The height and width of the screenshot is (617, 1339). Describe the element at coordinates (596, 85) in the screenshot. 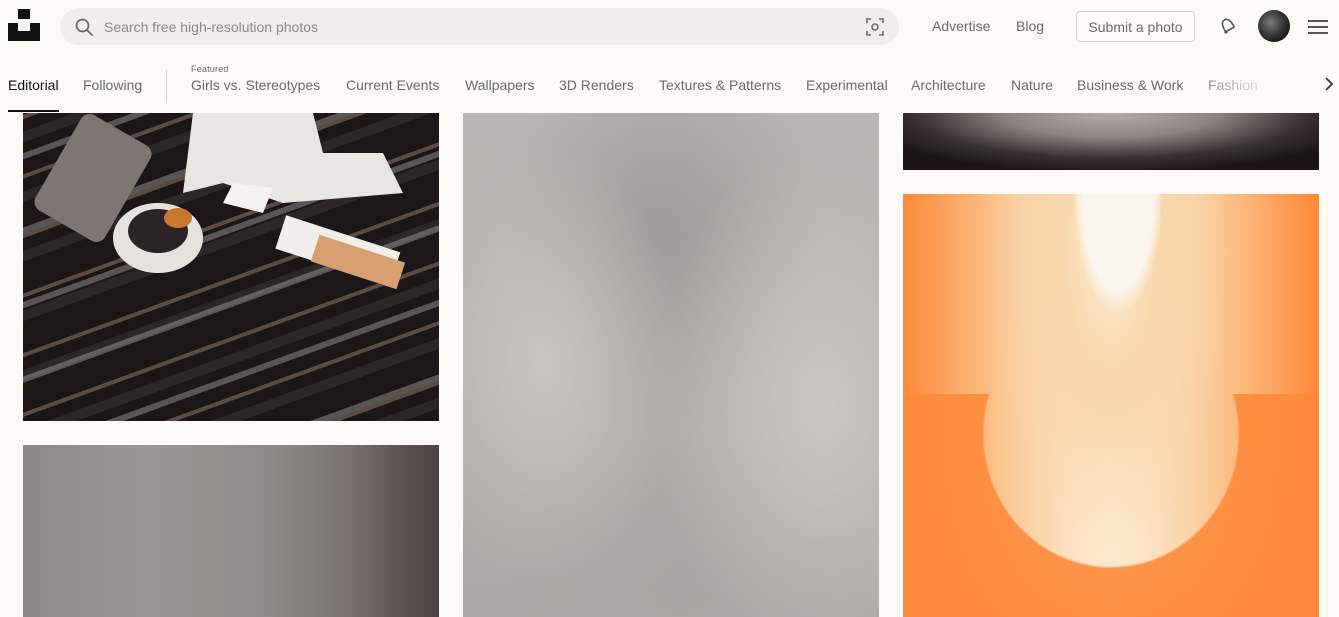

I see `tab-3d-renders: 3D Renders` at that location.